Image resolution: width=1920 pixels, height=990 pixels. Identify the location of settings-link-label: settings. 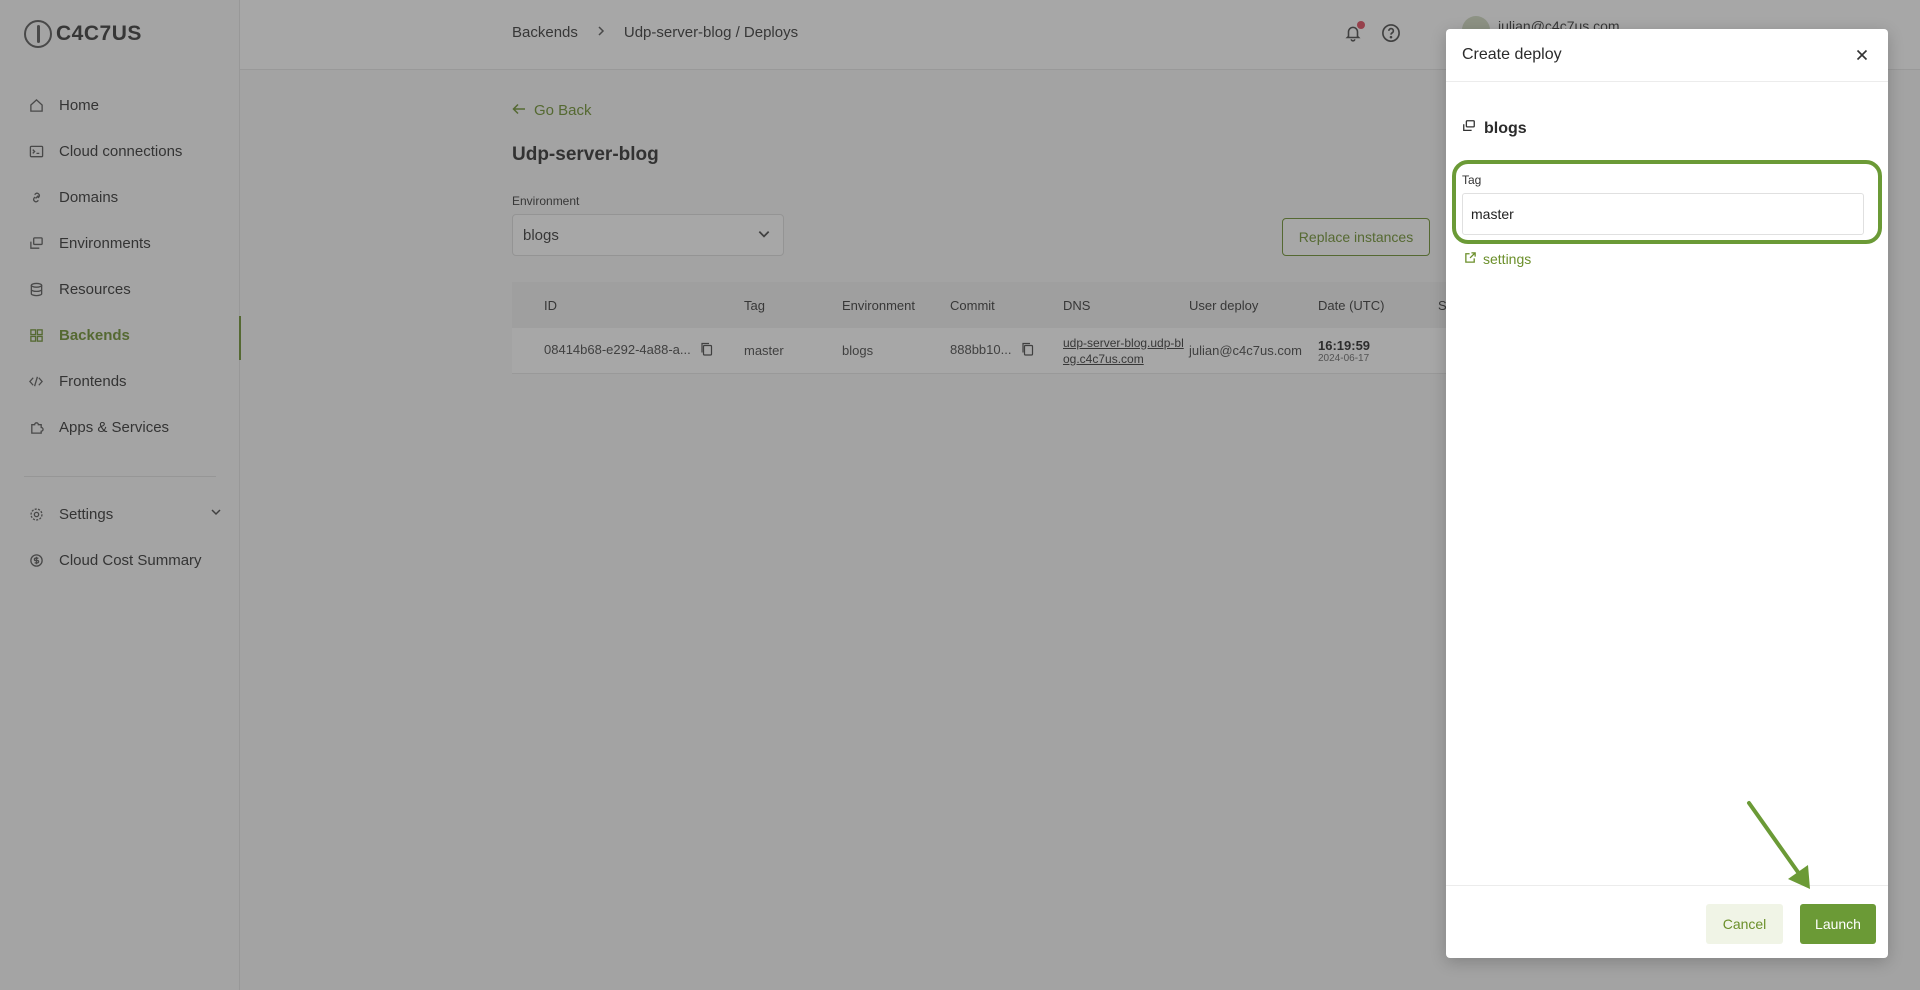
(1507, 259).